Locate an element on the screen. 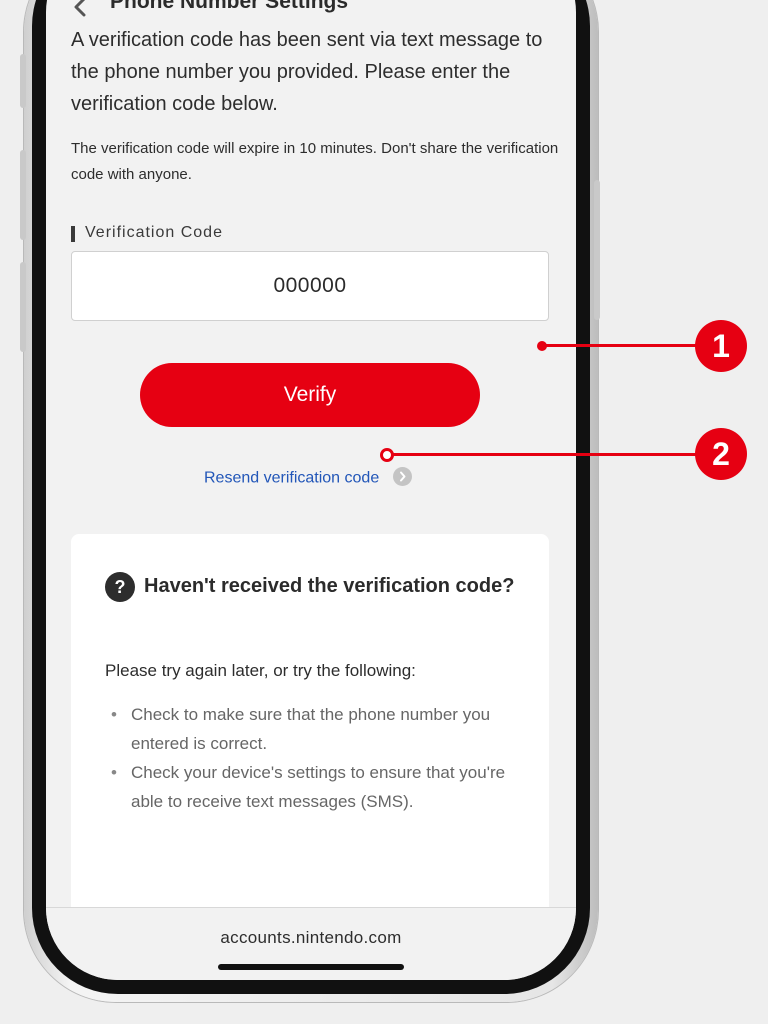 This screenshot has width=768, height=1024. callout-1-line is located at coordinates (623, 345).